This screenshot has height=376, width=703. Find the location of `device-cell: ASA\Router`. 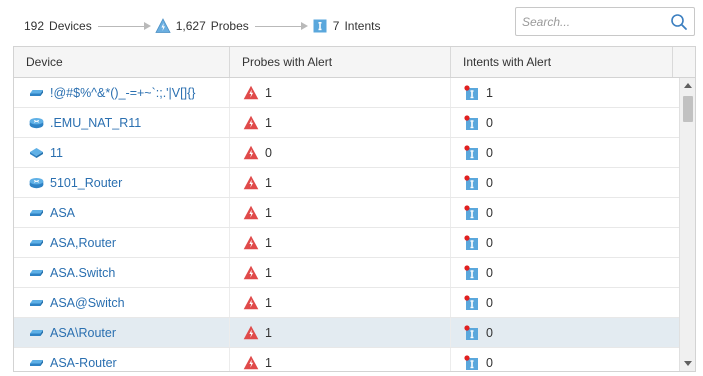

device-cell: ASA\Router is located at coordinates (122, 332).